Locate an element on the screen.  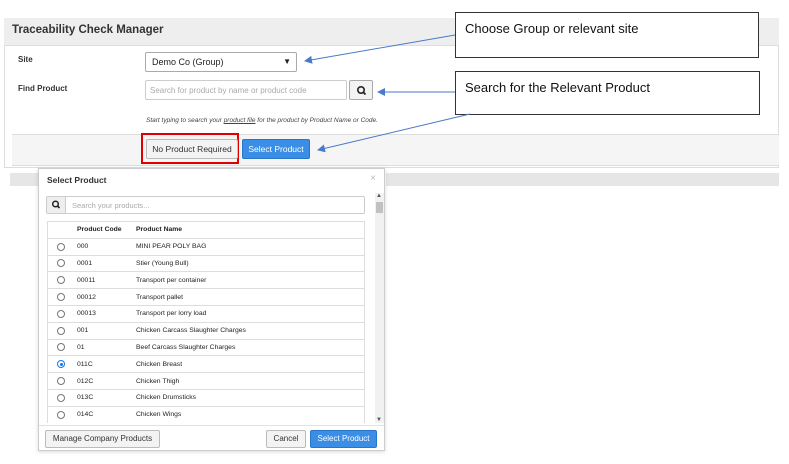
product-name-cell: Transport per lorry load is located at coordinates (249, 313).